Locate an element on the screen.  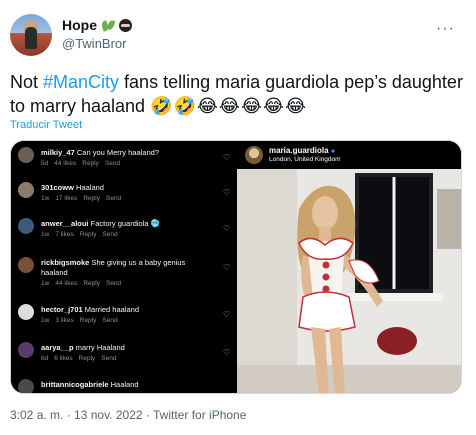
comment-body: aarya__p marry Haaland is located at coordinates (126, 348).